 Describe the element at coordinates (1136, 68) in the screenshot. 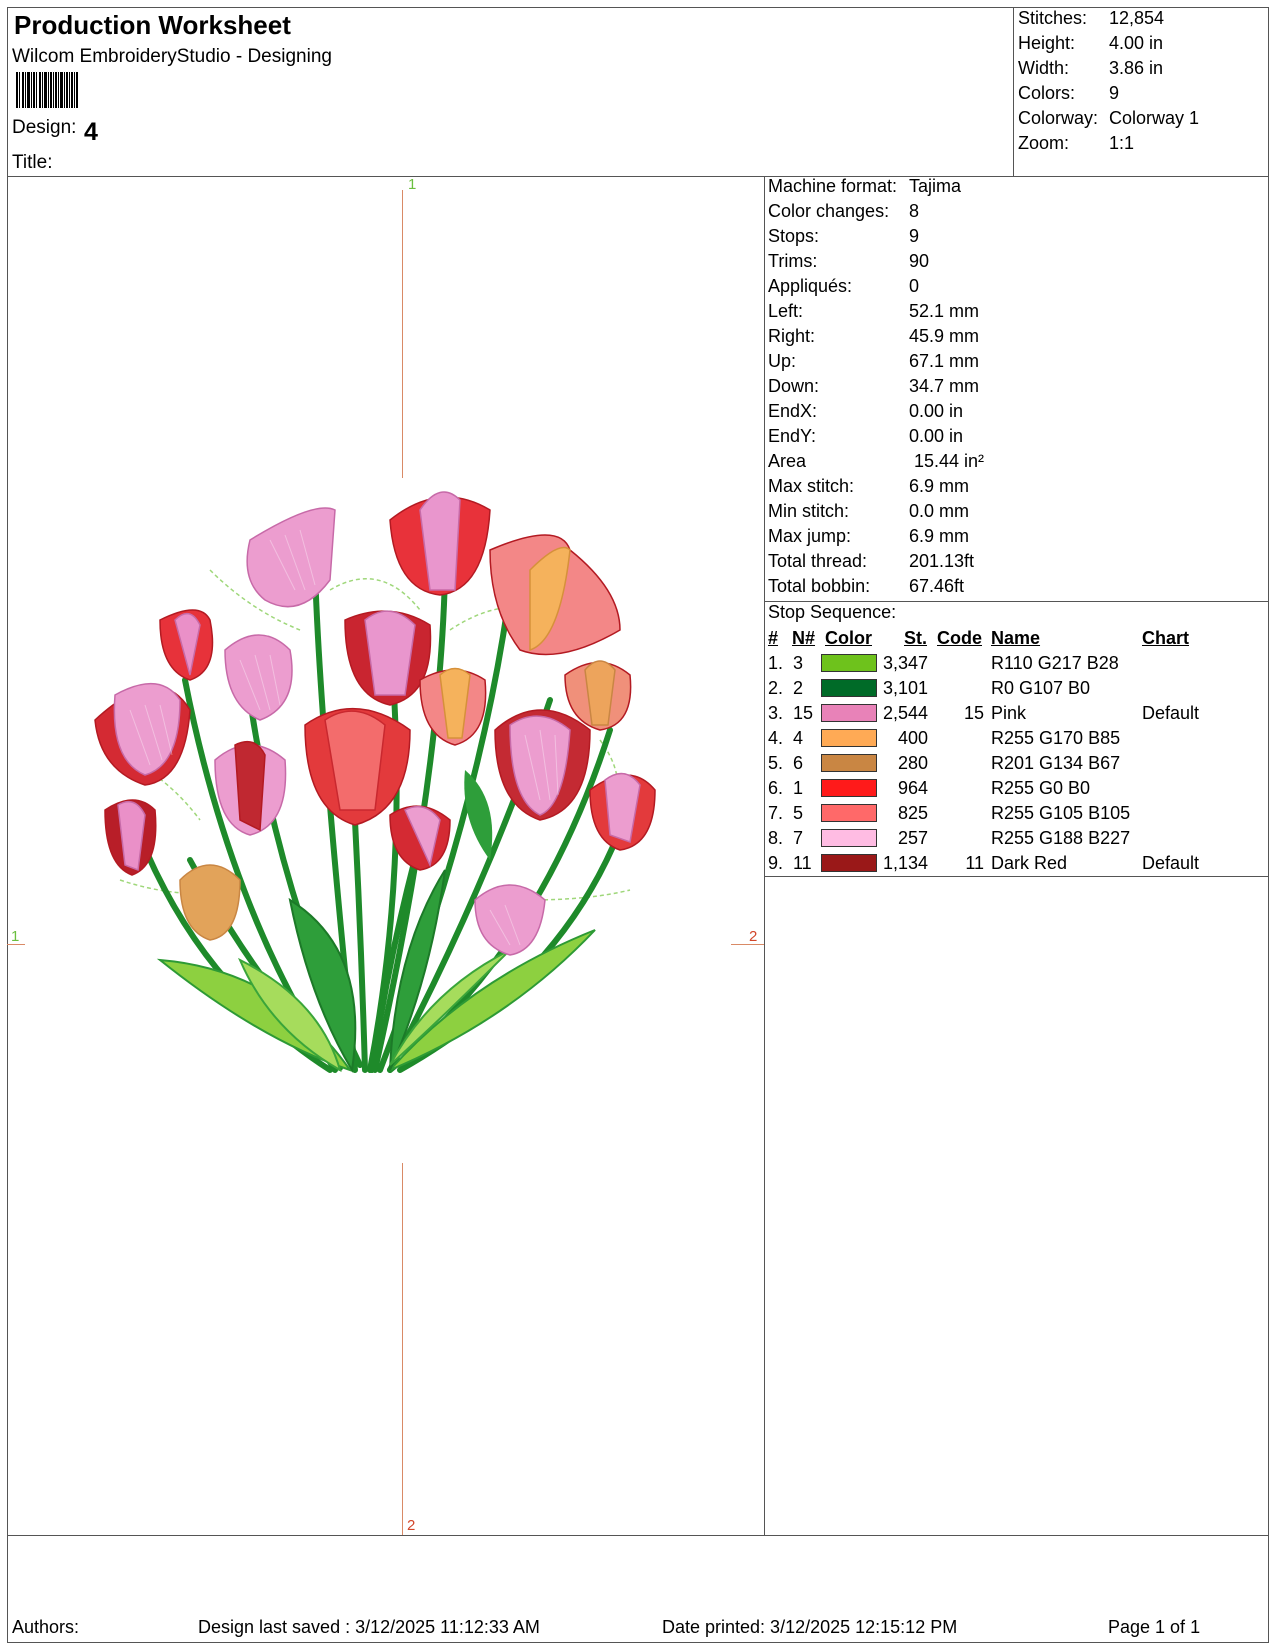

I see `summary-value: 3.86 in` at that location.